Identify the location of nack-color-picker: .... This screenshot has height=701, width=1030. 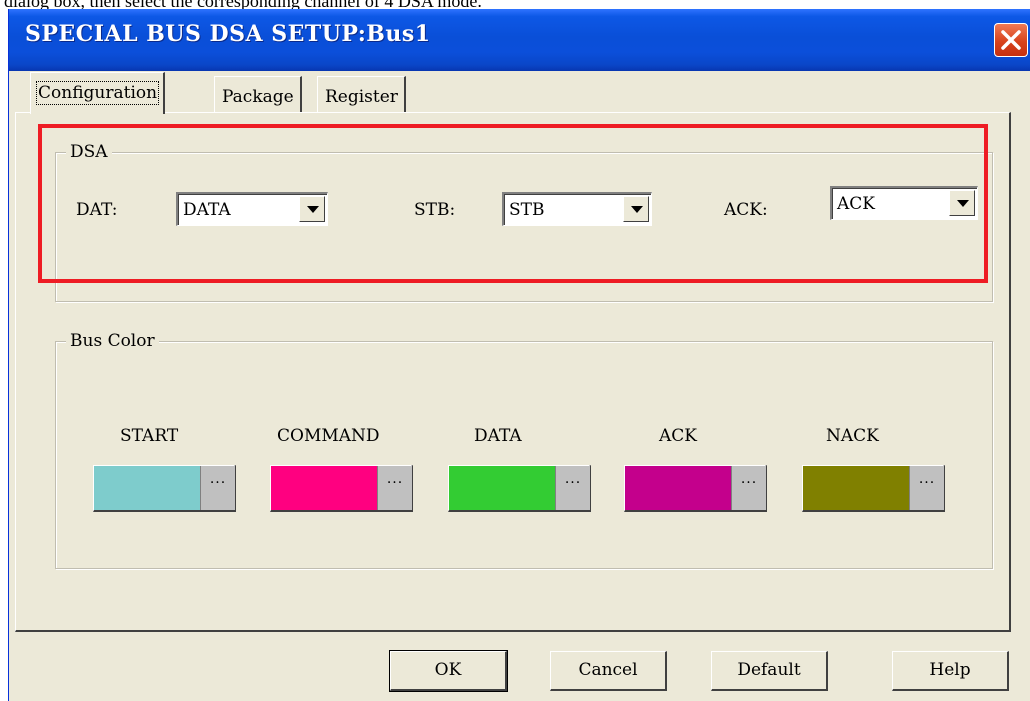
(926, 488).